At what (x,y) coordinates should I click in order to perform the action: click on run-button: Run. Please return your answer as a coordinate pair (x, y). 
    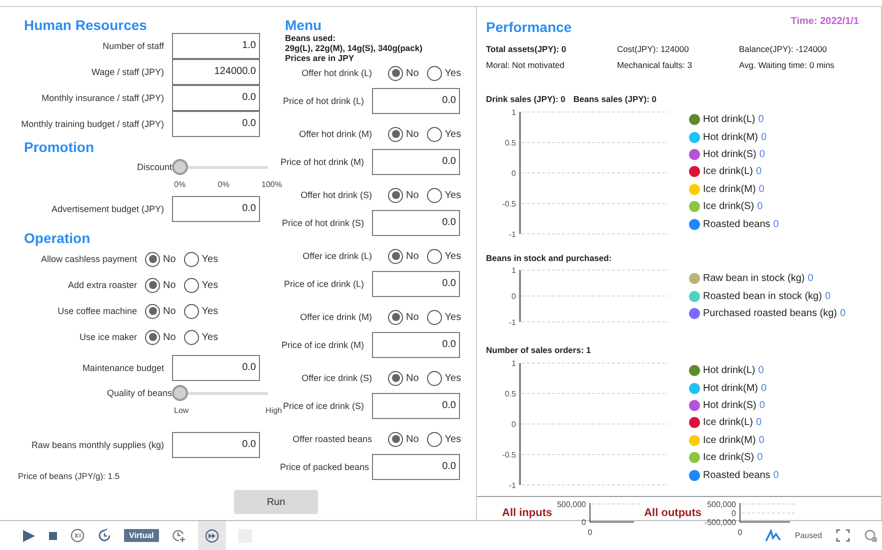
    Looking at the image, I should click on (276, 502).